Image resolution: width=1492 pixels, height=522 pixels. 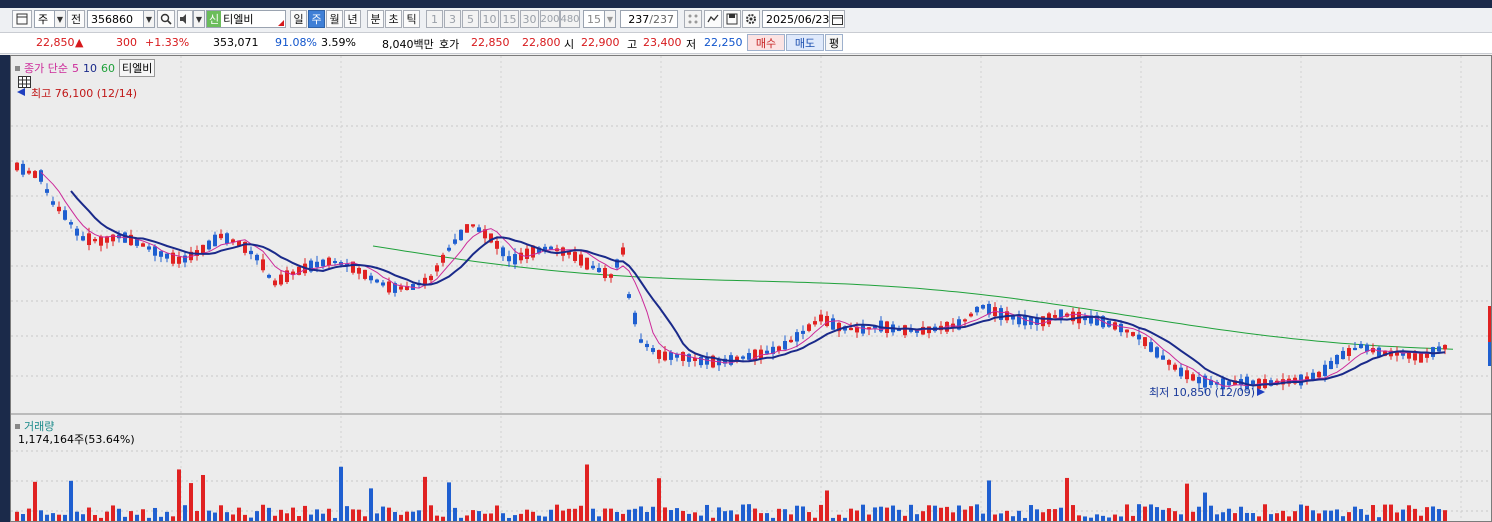 I want to click on interval-10-button: 10, so click(x=489, y=19).